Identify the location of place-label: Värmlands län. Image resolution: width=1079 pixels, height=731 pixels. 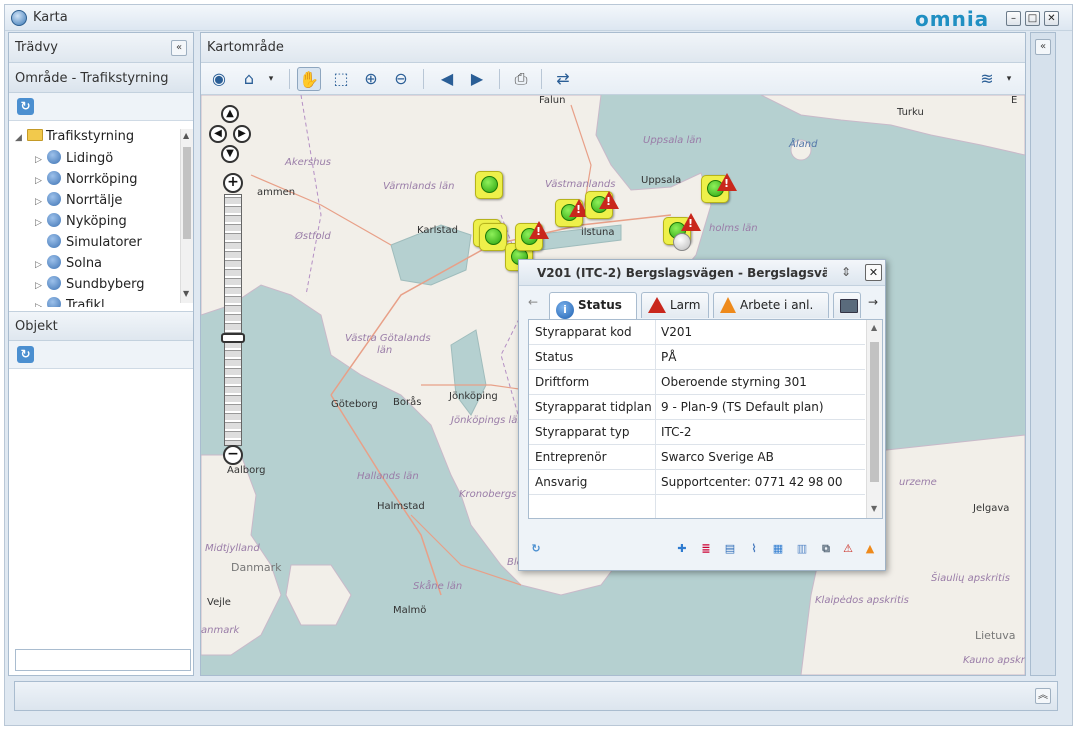
(419, 186).